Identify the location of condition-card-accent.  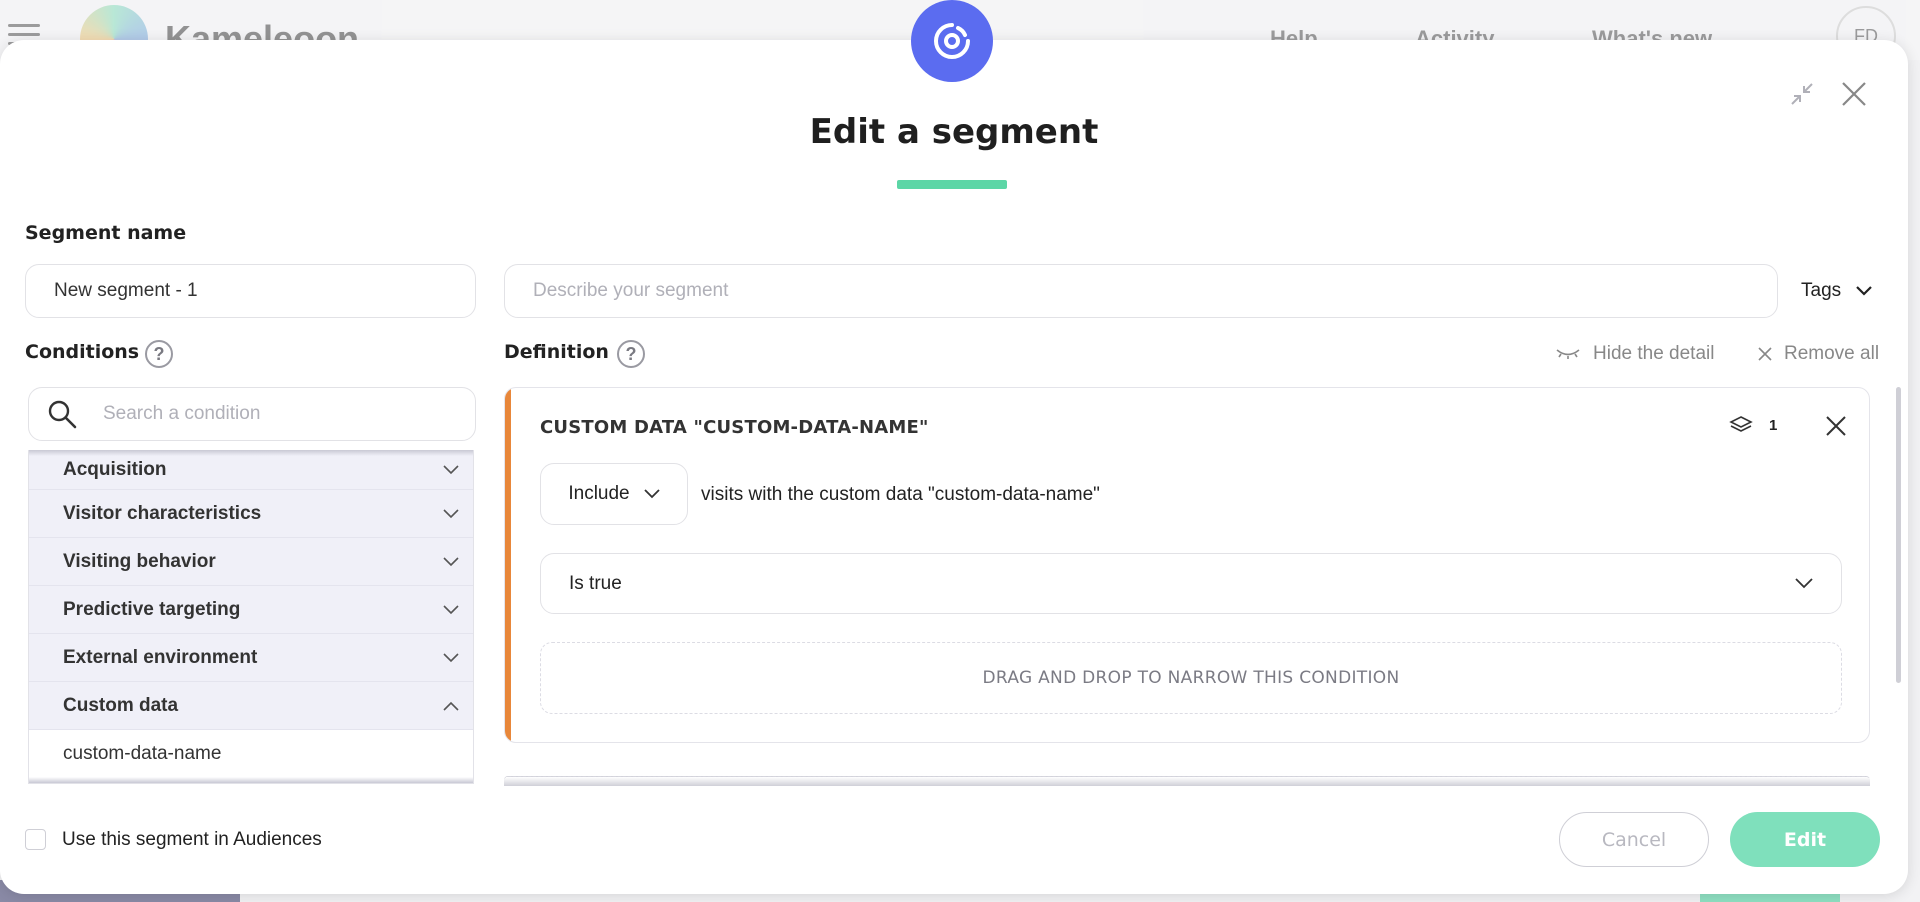
(508, 565).